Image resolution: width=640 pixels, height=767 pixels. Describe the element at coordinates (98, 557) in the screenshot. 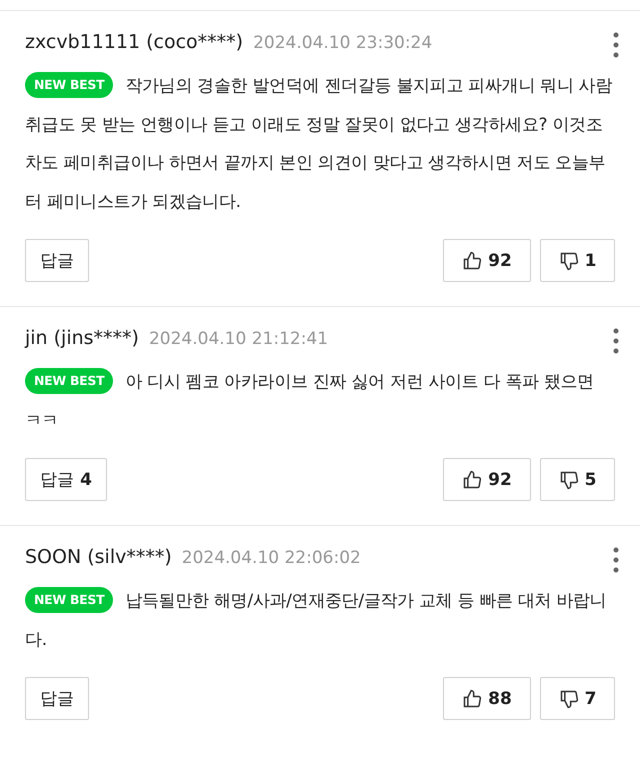

I see `comment-author: SOON (silv****)` at that location.